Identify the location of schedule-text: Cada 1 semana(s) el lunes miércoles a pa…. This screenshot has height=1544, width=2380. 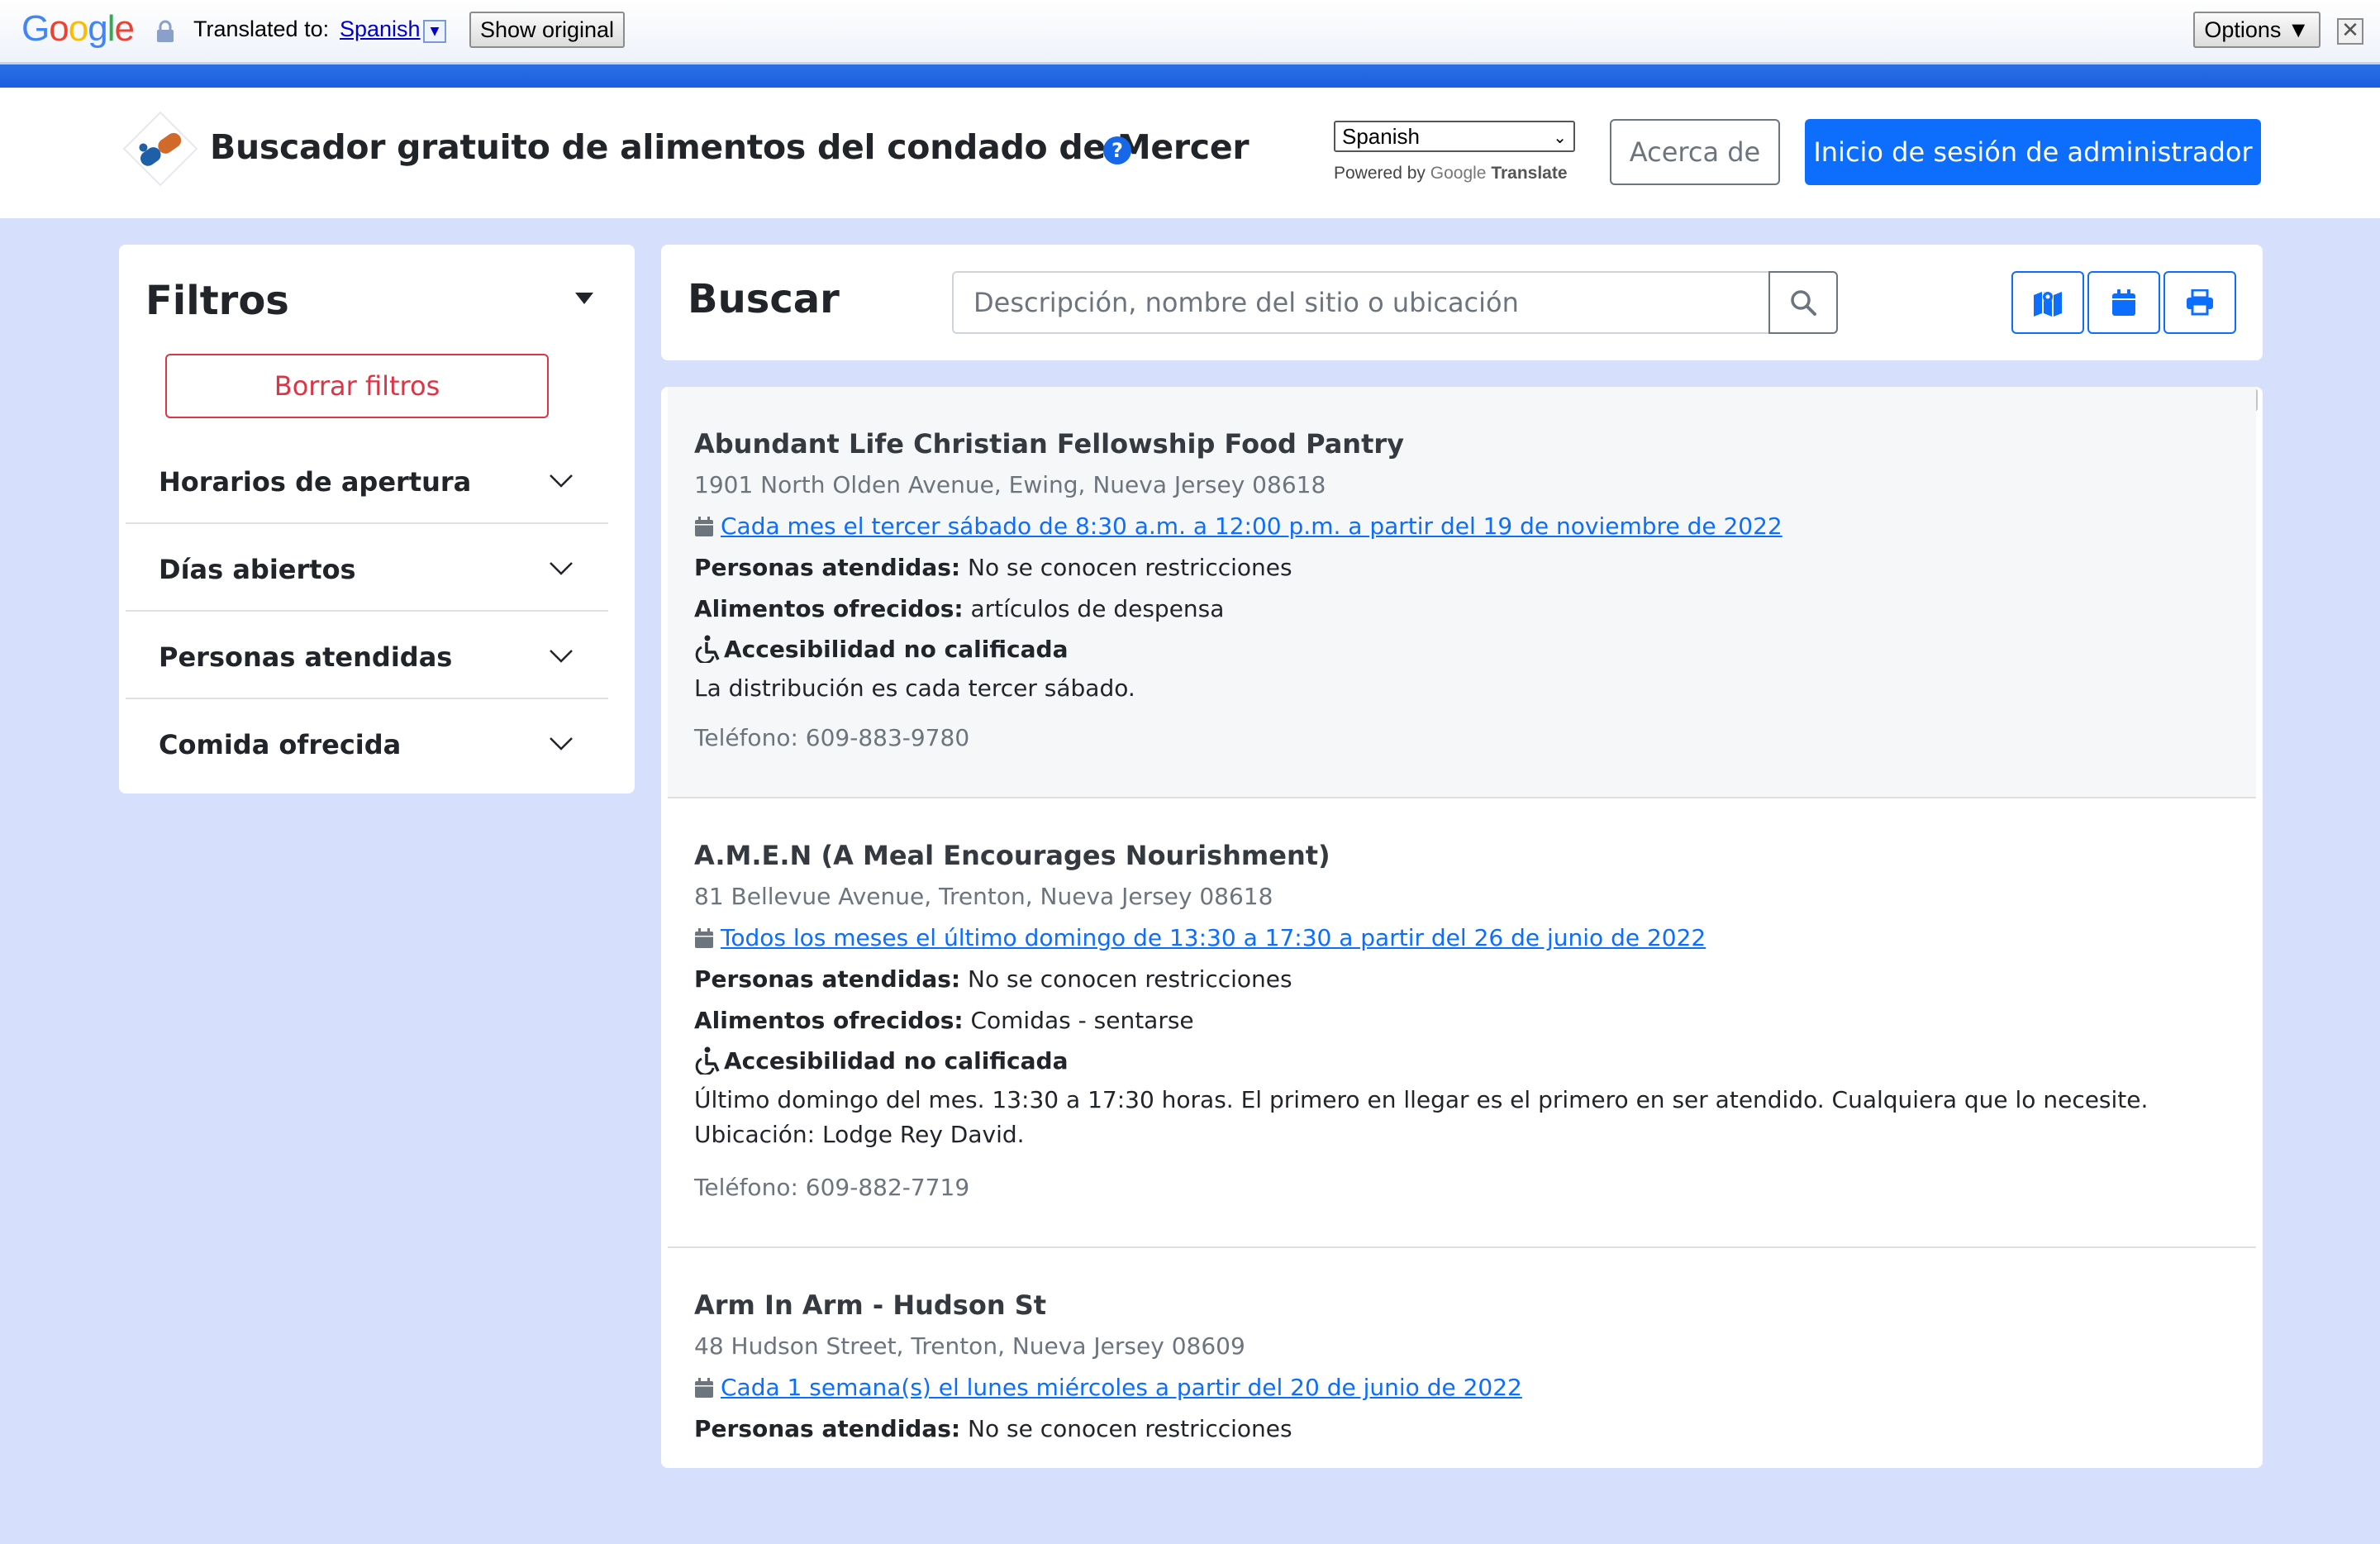
(1121, 1388).